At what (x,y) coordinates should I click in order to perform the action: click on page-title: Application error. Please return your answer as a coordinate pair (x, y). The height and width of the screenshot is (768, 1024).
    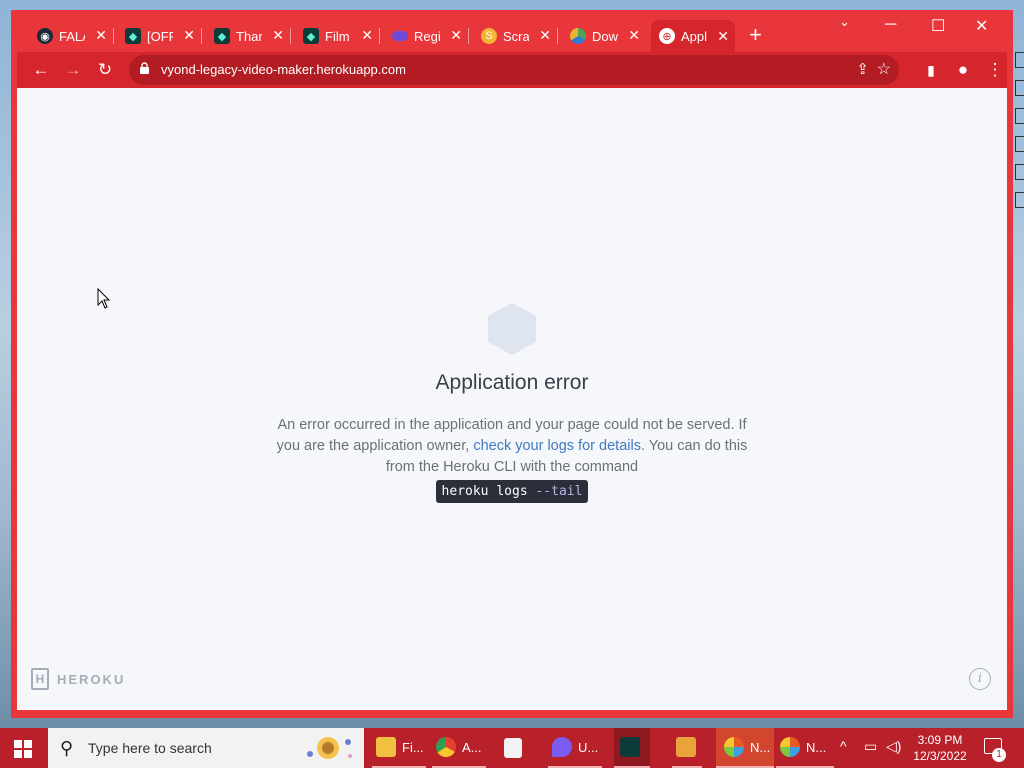
    Looking at the image, I should click on (512, 382).